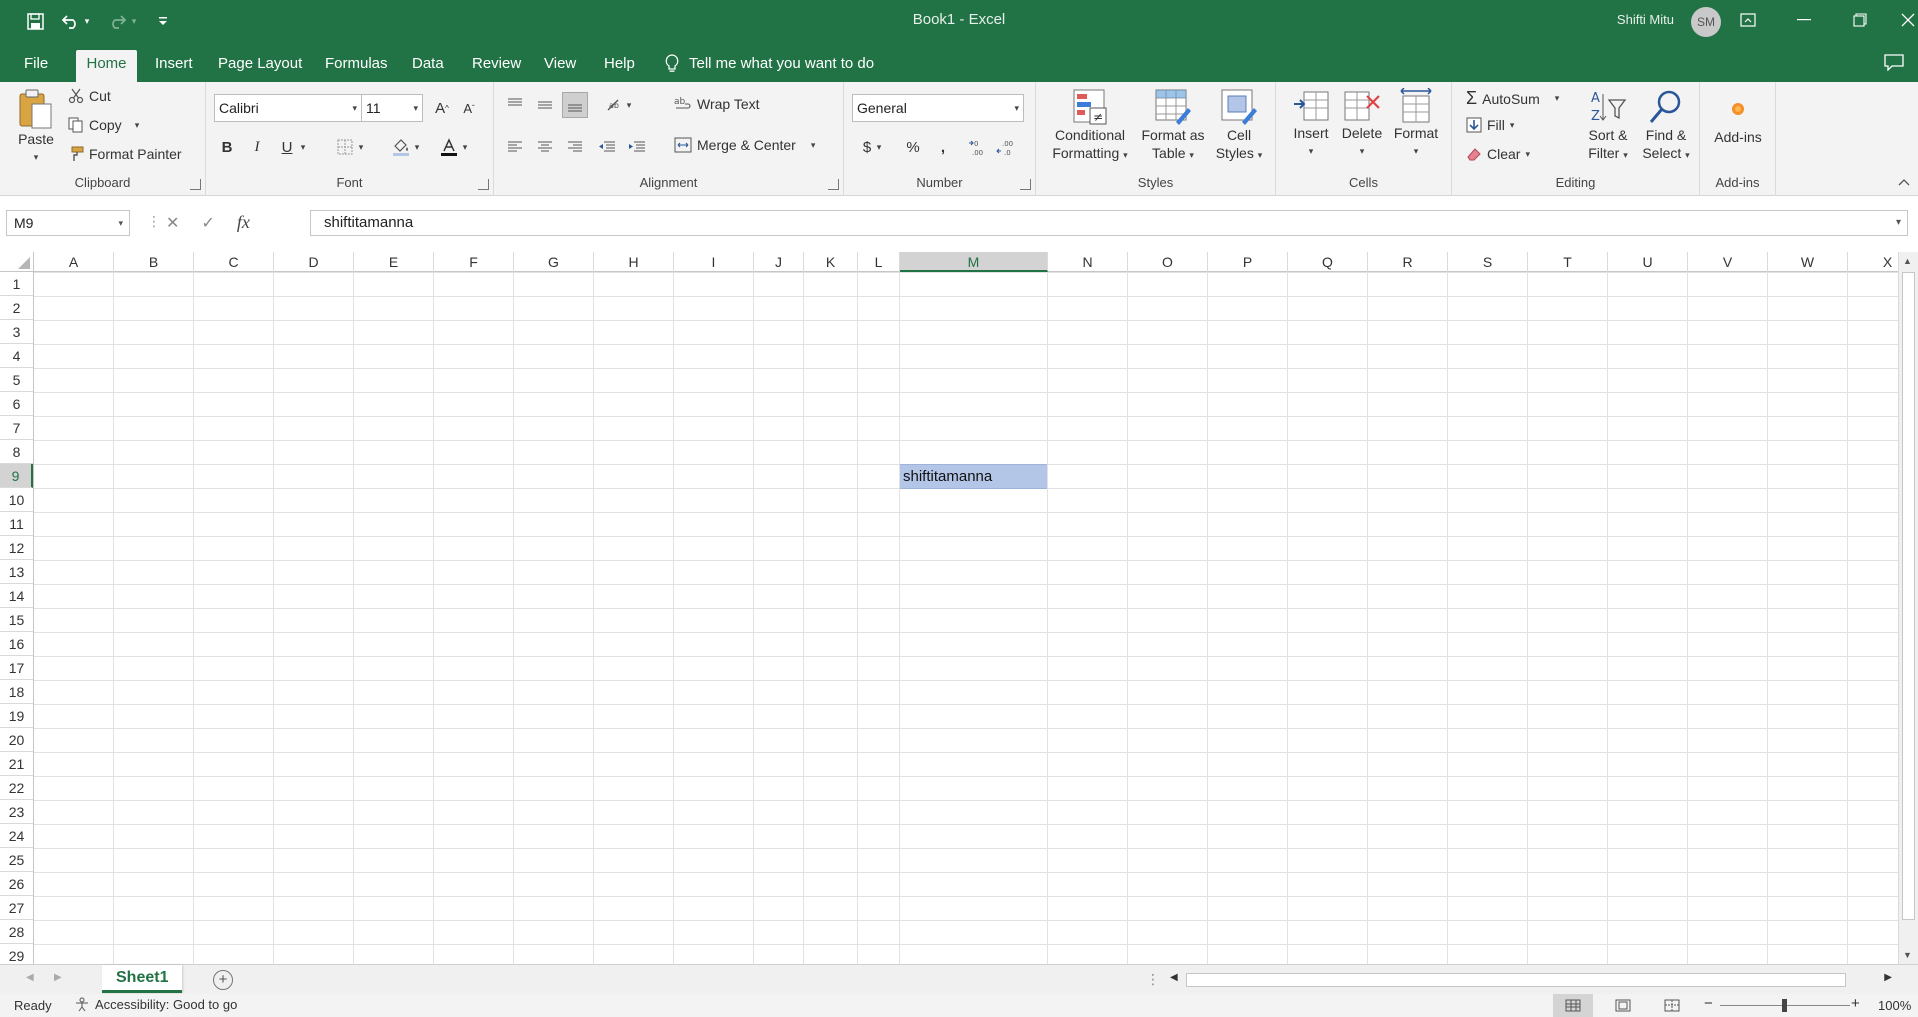  What do you see at coordinates (483, 184) in the screenshot?
I see `font-launcher-icon` at bounding box center [483, 184].